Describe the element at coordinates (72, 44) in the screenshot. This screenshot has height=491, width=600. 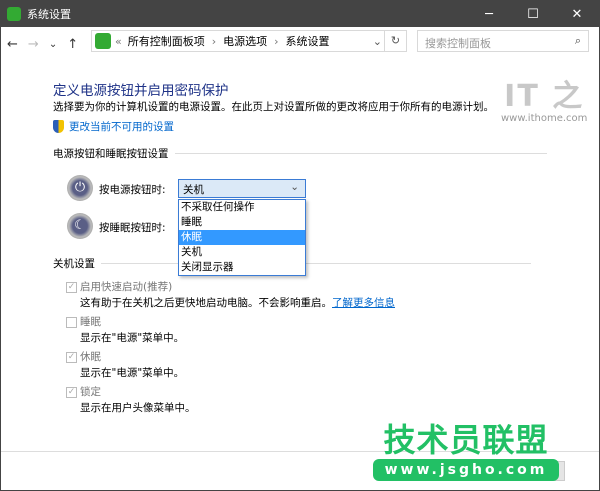
I see `up-button: ↑` at that location.